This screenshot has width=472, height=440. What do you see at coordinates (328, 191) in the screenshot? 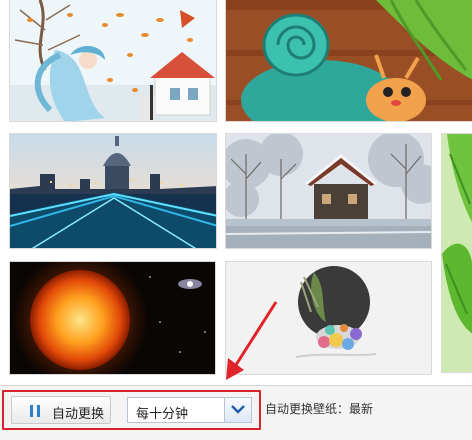
I see `thumb-winter-cabin` at bounding box center [328, 191].